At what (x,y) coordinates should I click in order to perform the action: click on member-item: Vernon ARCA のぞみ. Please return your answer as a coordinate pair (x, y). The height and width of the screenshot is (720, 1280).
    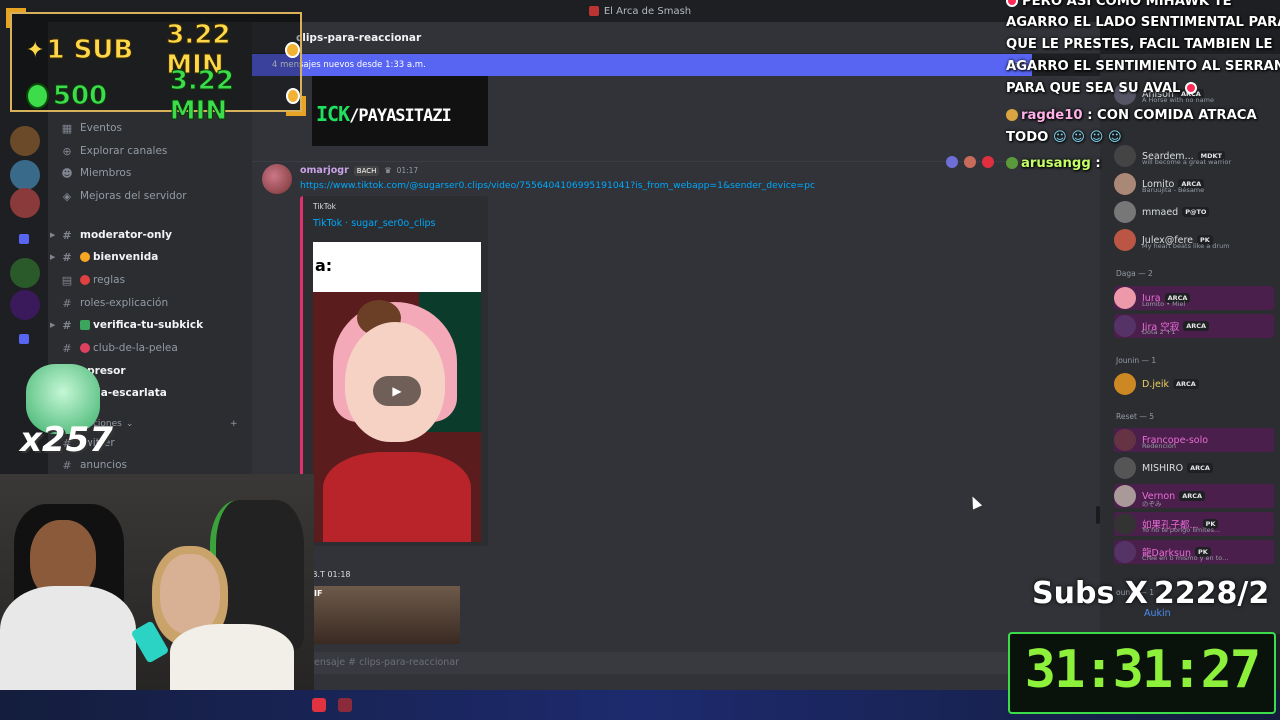
    Looking at the image, I should click on (1194, 496).